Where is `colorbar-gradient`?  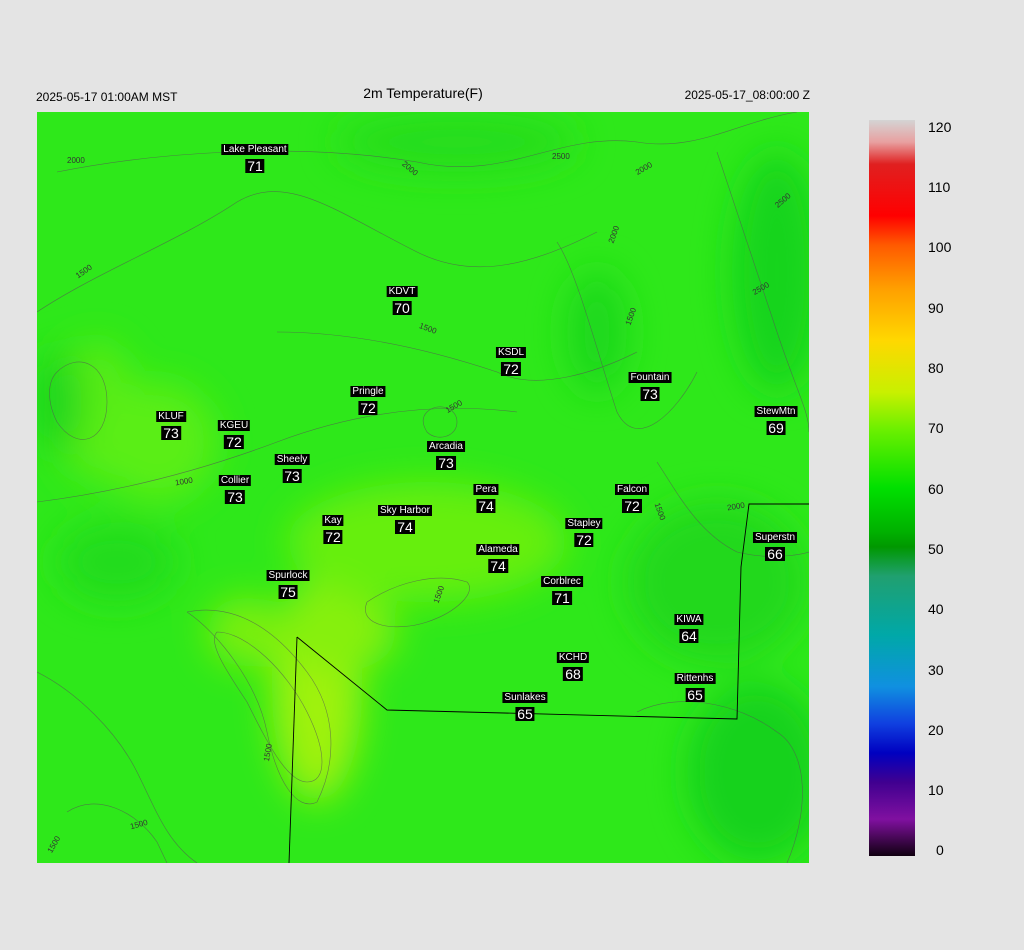 colorbar-gradient is located at coordinates (892, 488).